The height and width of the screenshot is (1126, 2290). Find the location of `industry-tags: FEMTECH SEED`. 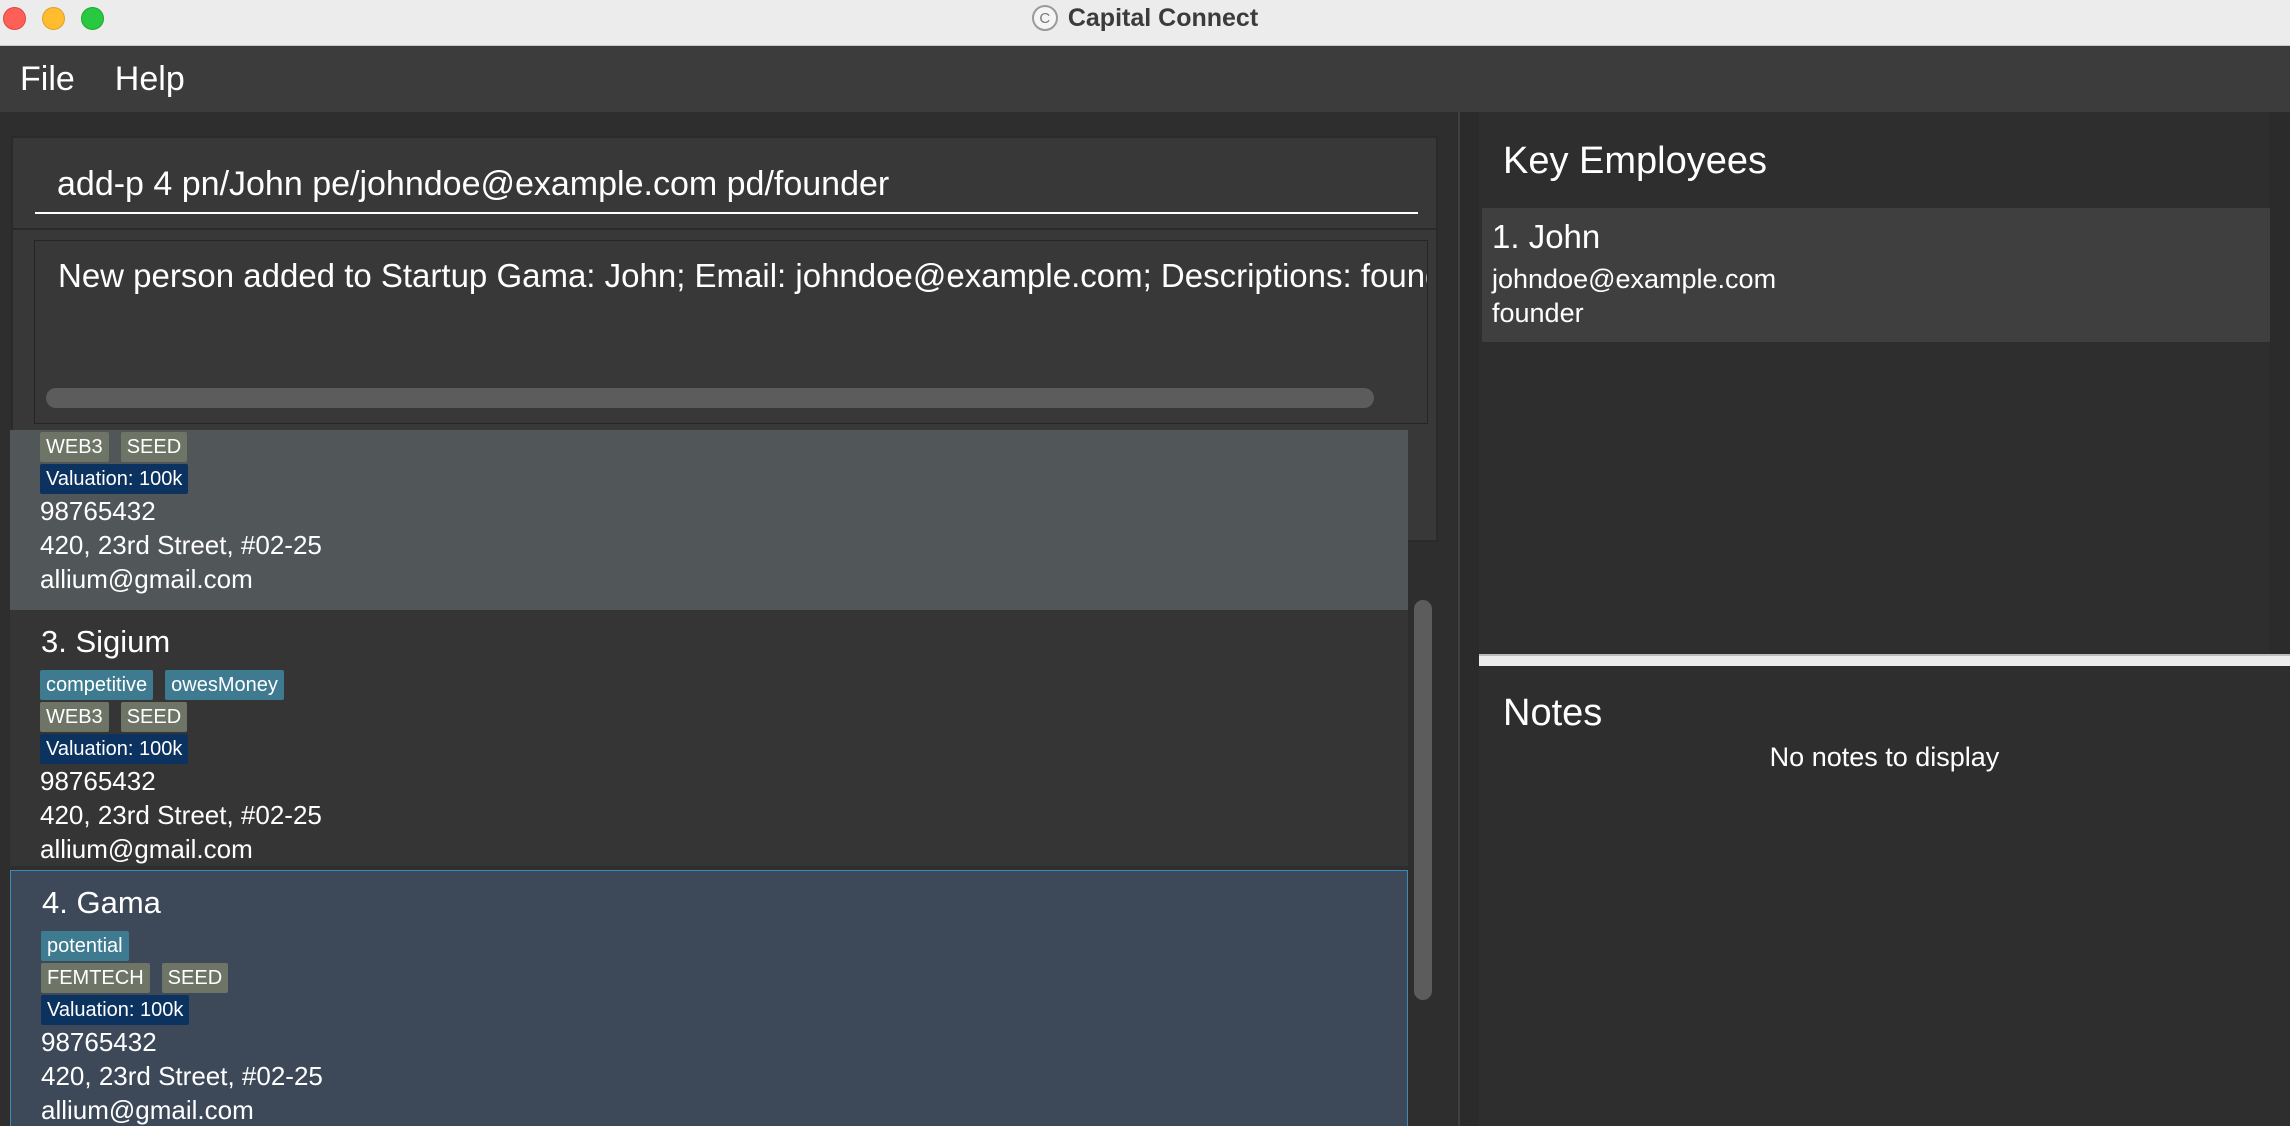

industry-tags: FEMTECH SEED is located at coordinates (135, 978).